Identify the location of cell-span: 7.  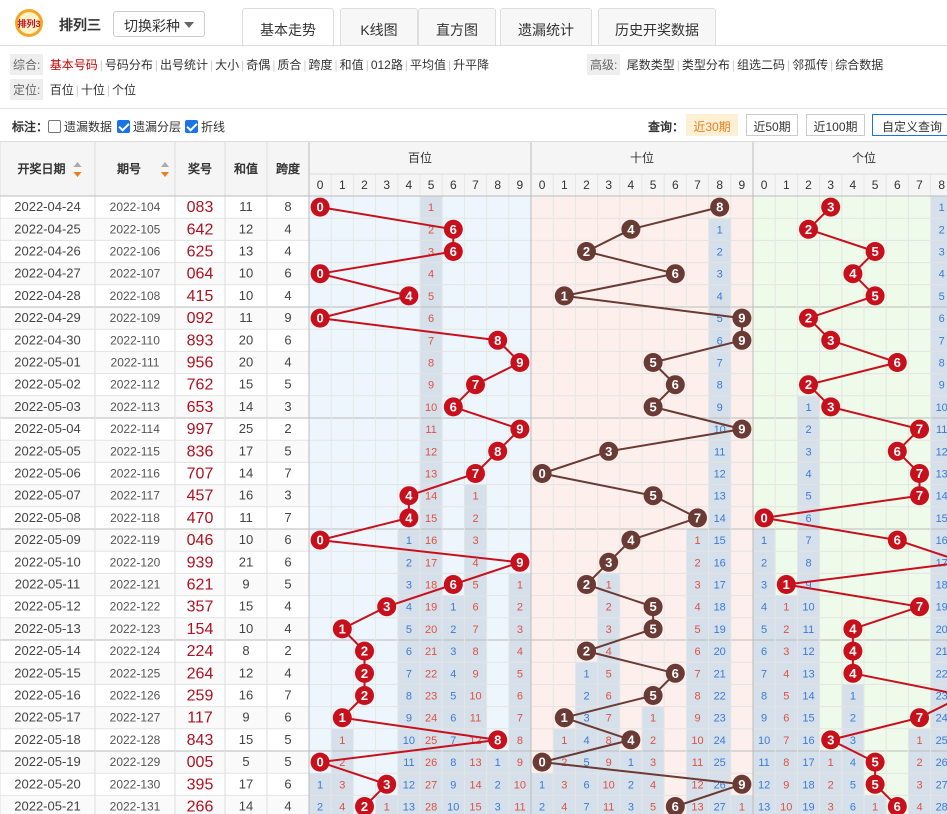
(287, 473).